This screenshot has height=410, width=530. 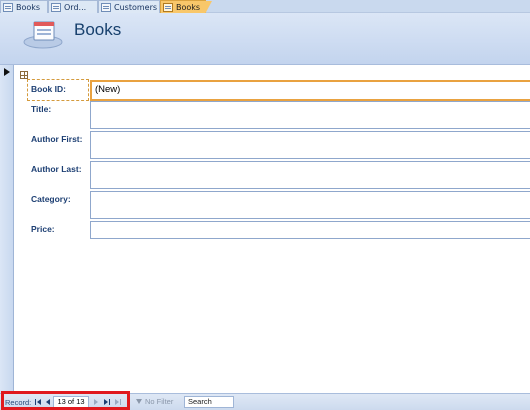 What do you see at coordinates (57, 139) in the screenshot?
I see `author-first-label: Author First:` at bounding box center [57, 139].